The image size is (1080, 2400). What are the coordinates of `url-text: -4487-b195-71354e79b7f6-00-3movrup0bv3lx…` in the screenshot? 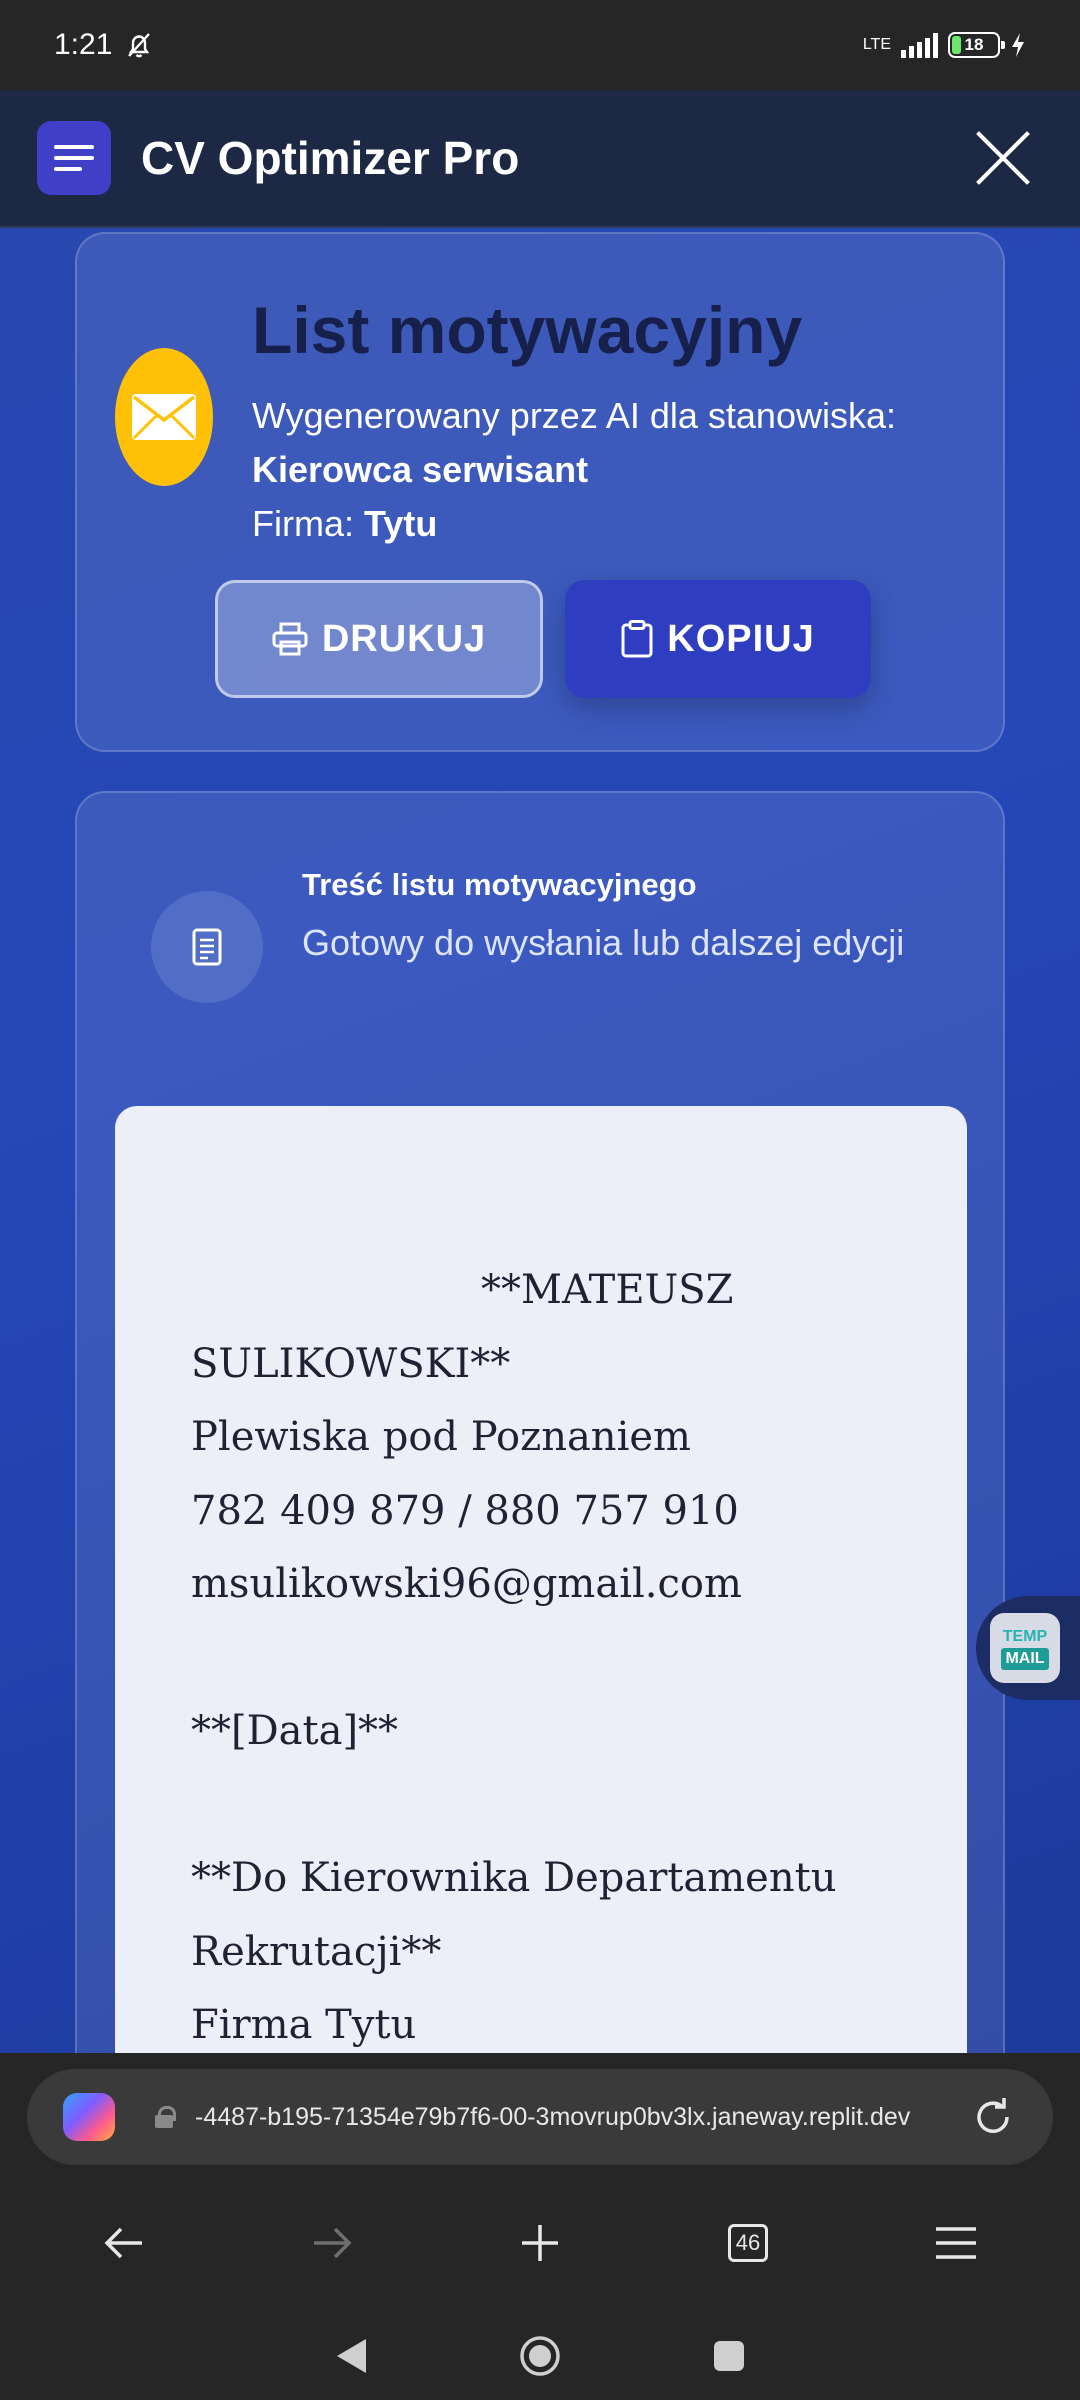 It's located at (583, 2117).